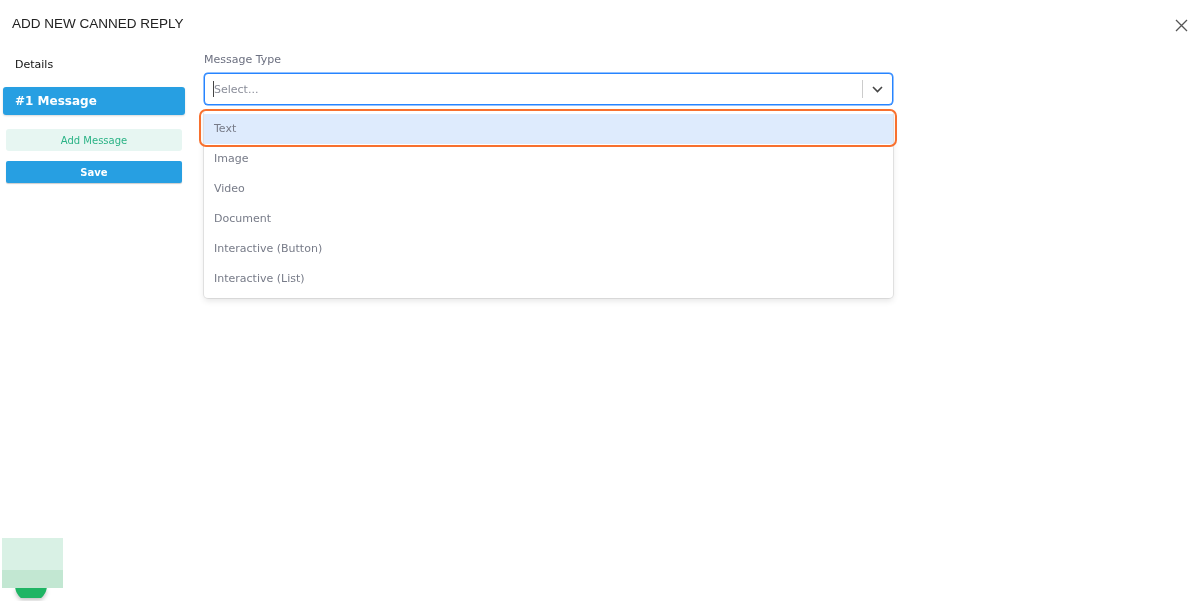 The width and height of the screenshot is (1200, 601). Describe the element at coordinates (548, 189) in the screenshot. I see `dropdown-option: Video` at that location.